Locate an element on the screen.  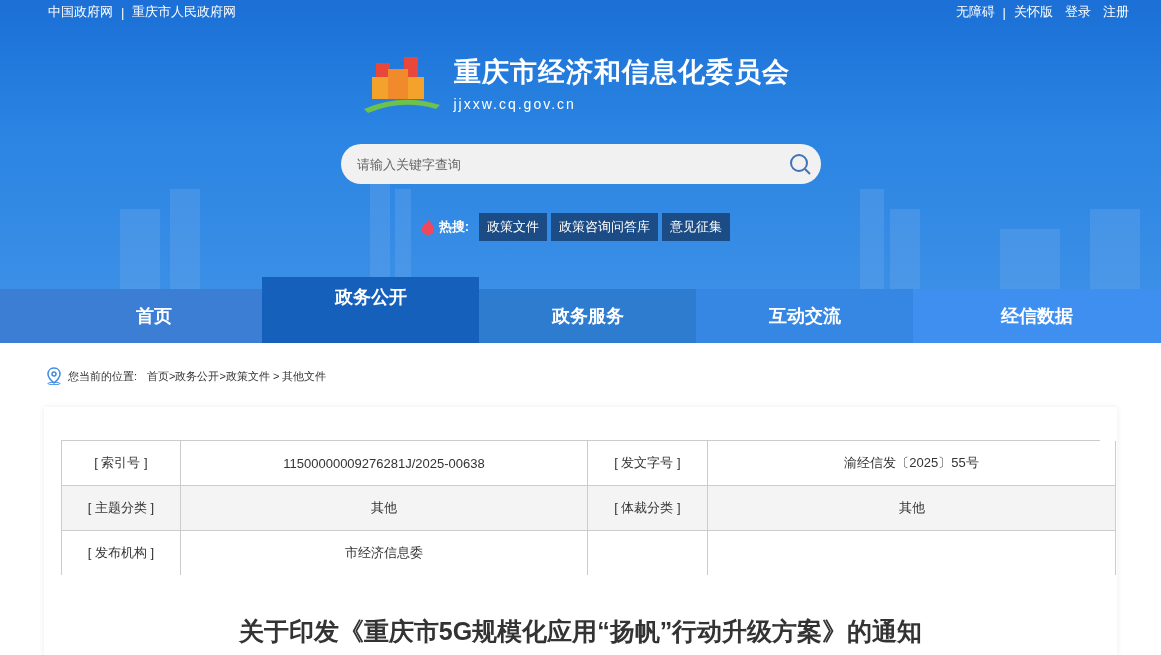
breadcrumb-path: 首页>政务公开>政策文件 > 其他文件 is located at coordinates (237, 376).